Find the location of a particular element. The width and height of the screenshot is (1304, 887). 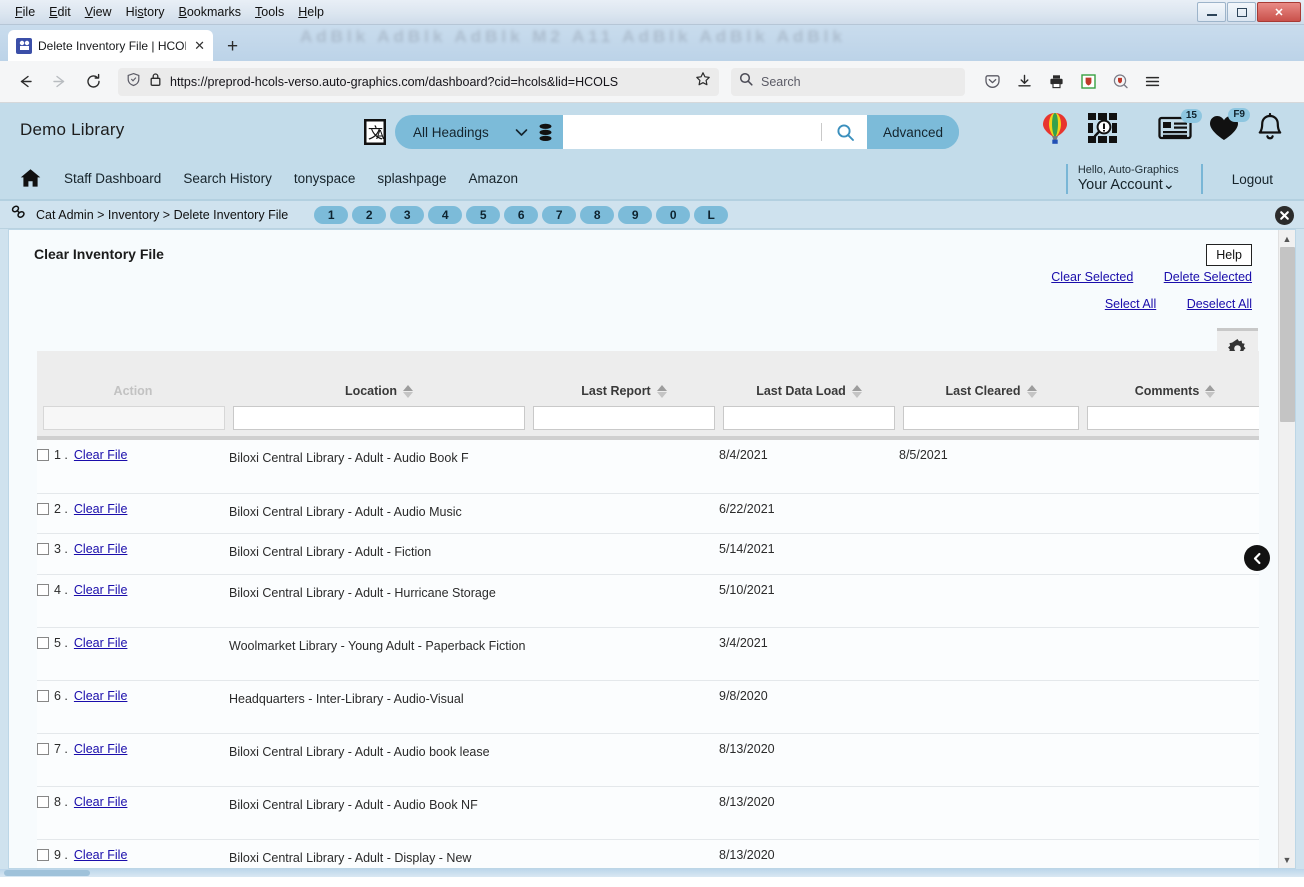

scroll-down-icon: ▼ is located at coordinates (1287, 859).